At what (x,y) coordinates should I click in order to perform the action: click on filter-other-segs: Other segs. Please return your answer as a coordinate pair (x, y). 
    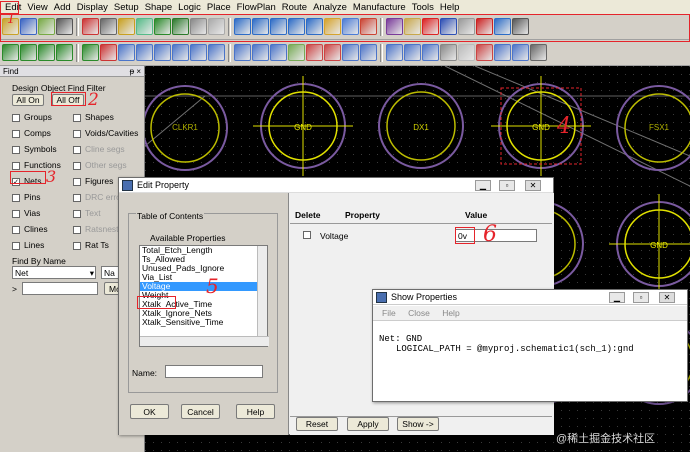
    Looking at the image, I should click on (100, 165).